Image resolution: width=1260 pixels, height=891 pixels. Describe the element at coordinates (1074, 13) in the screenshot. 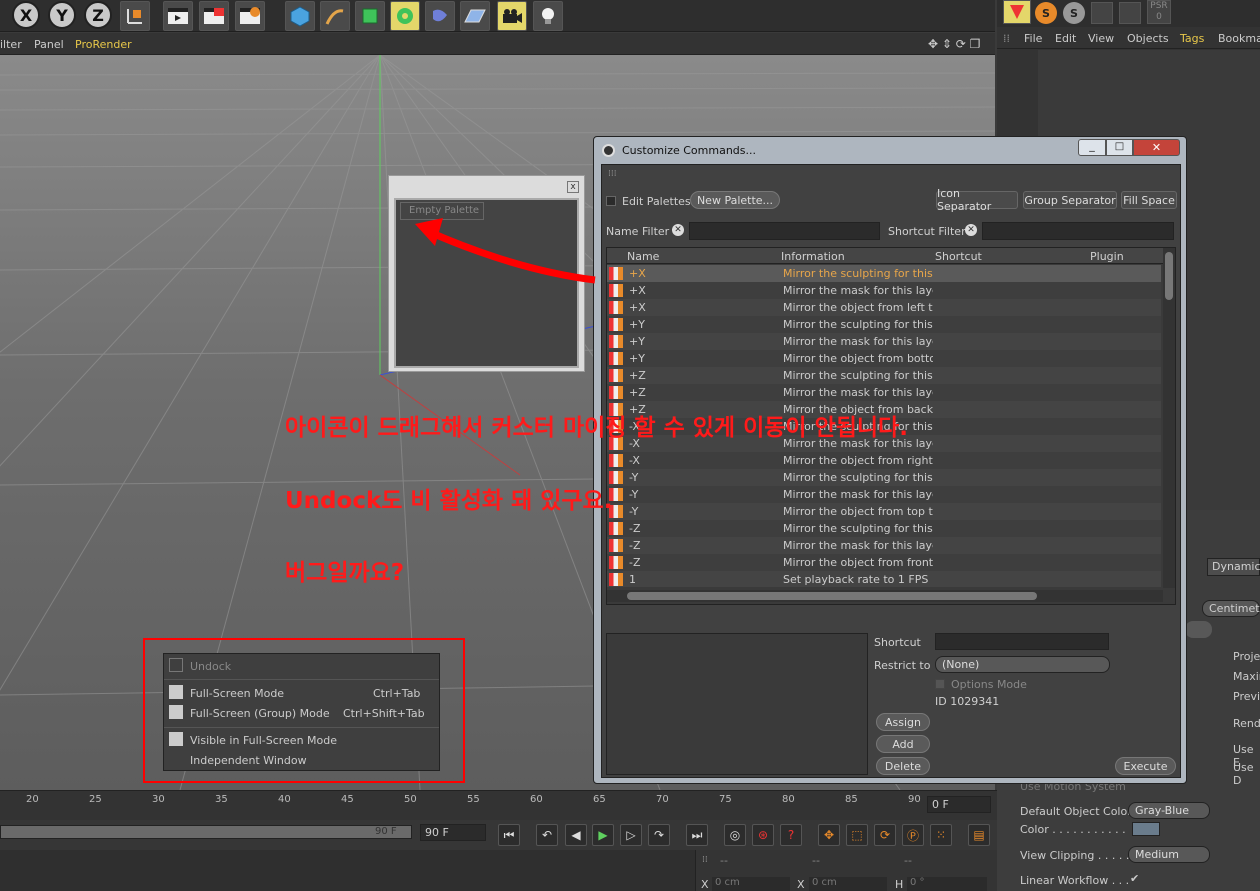

I see `snap-settings-icon: S` at that location.